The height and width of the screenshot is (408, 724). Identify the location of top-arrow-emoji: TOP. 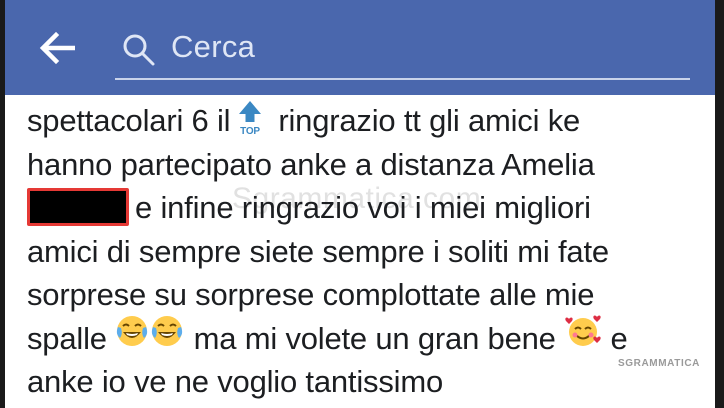
(250, 118).